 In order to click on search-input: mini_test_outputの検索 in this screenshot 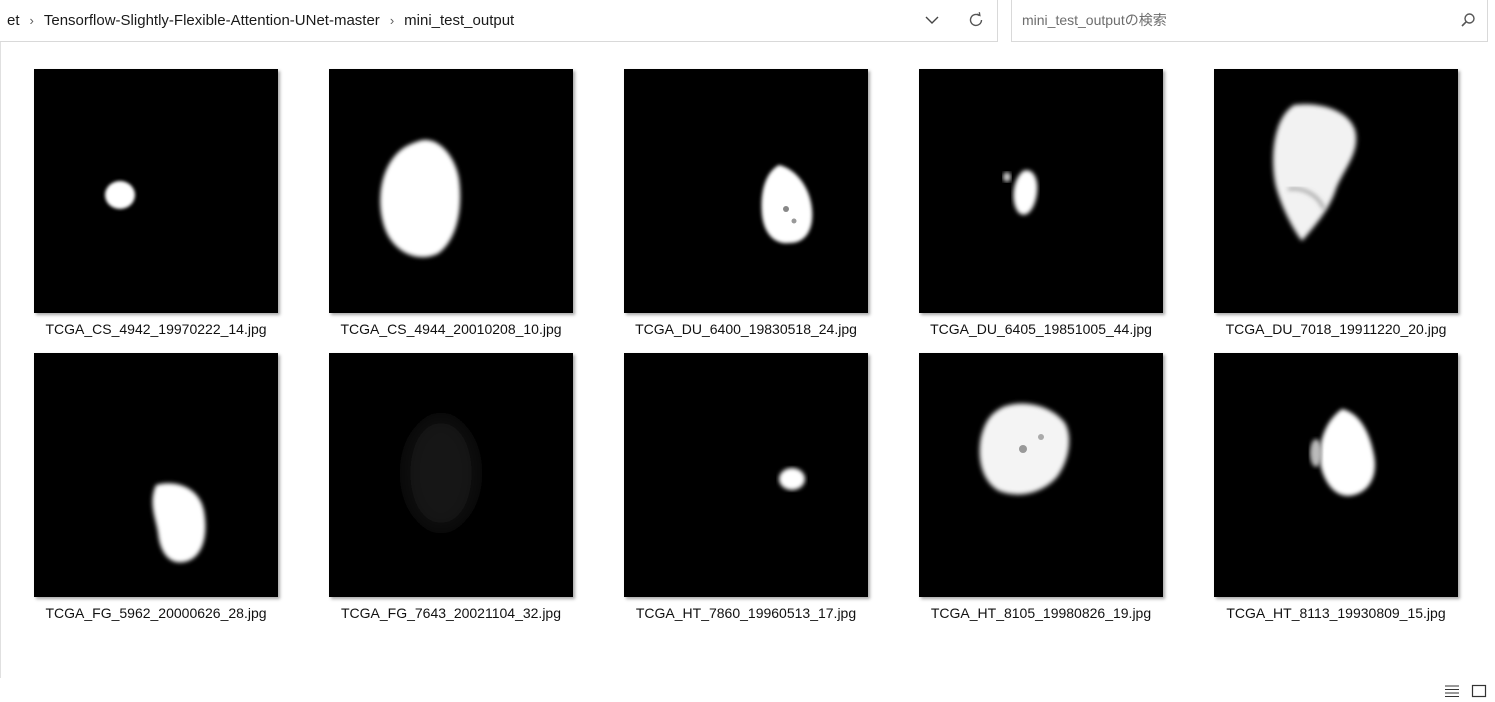, I will do `click(1094, 20)`.